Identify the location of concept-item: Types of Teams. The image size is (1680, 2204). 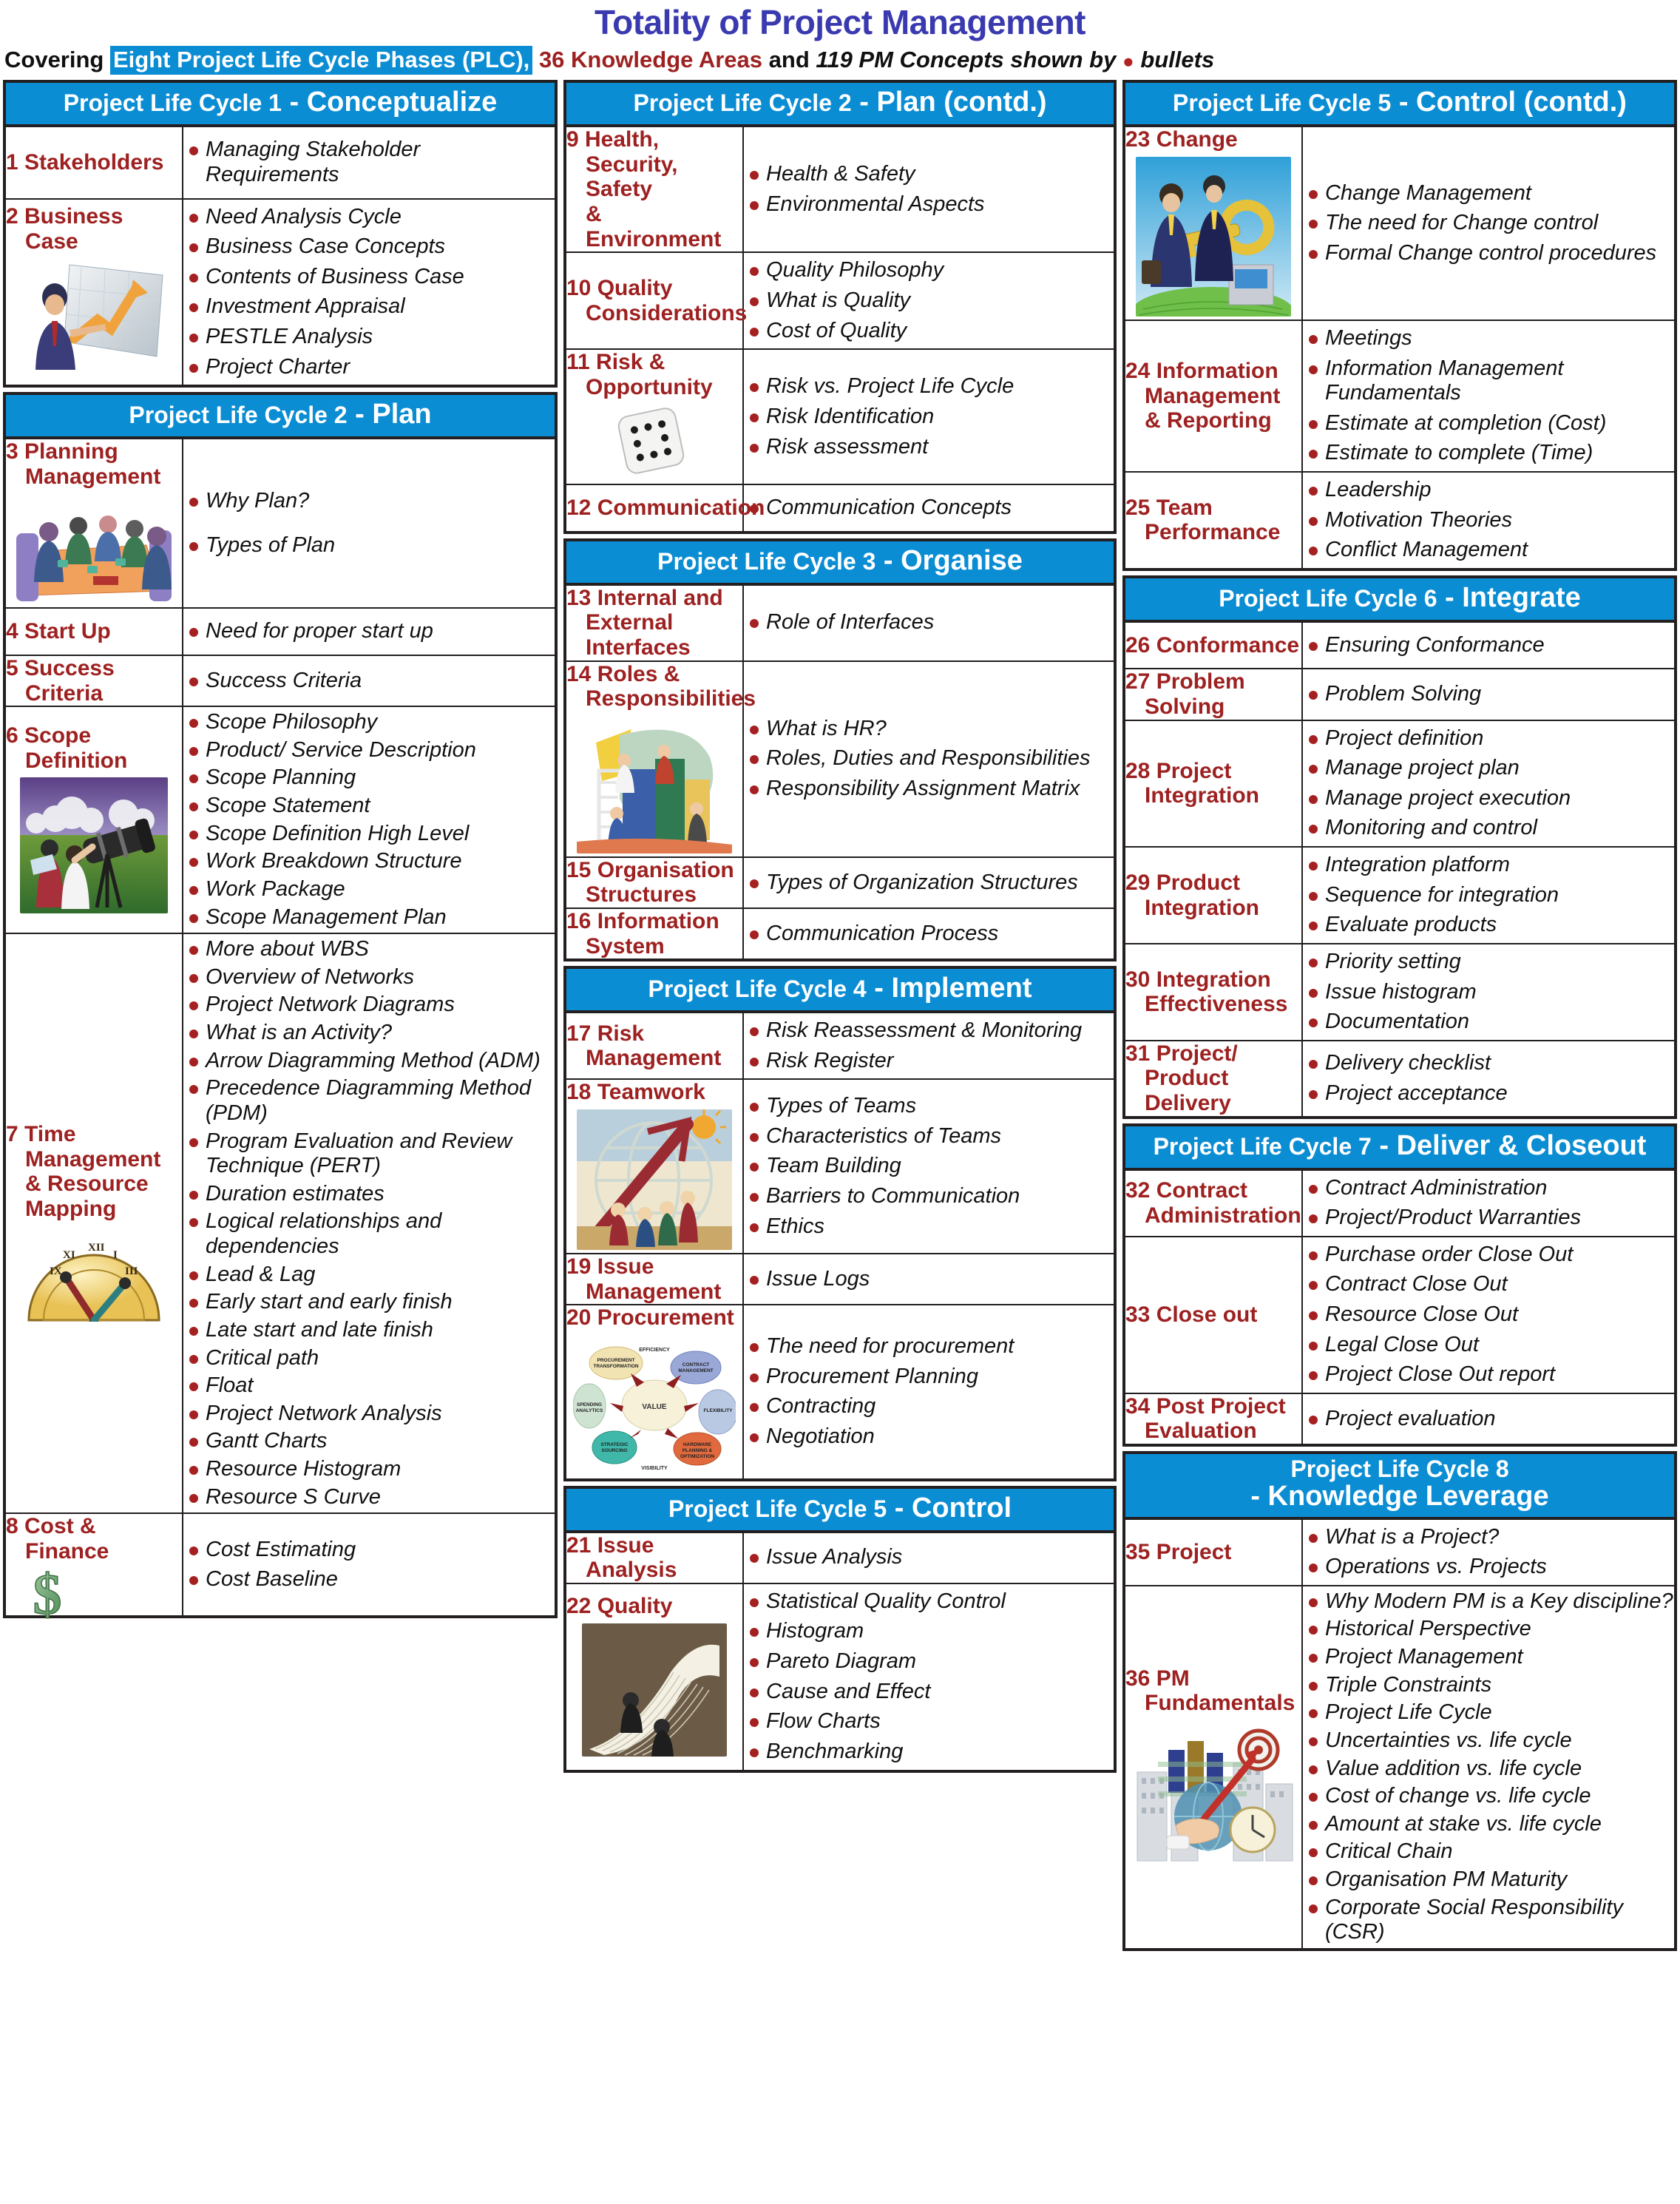
(929, 1106).